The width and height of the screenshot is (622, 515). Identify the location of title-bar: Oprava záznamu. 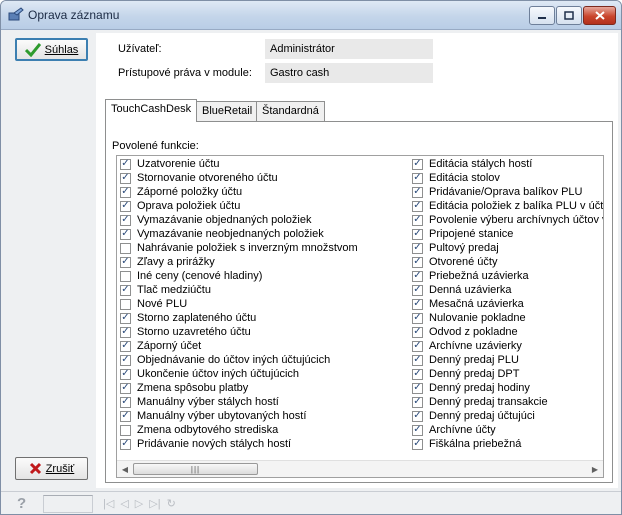
(311, 15).